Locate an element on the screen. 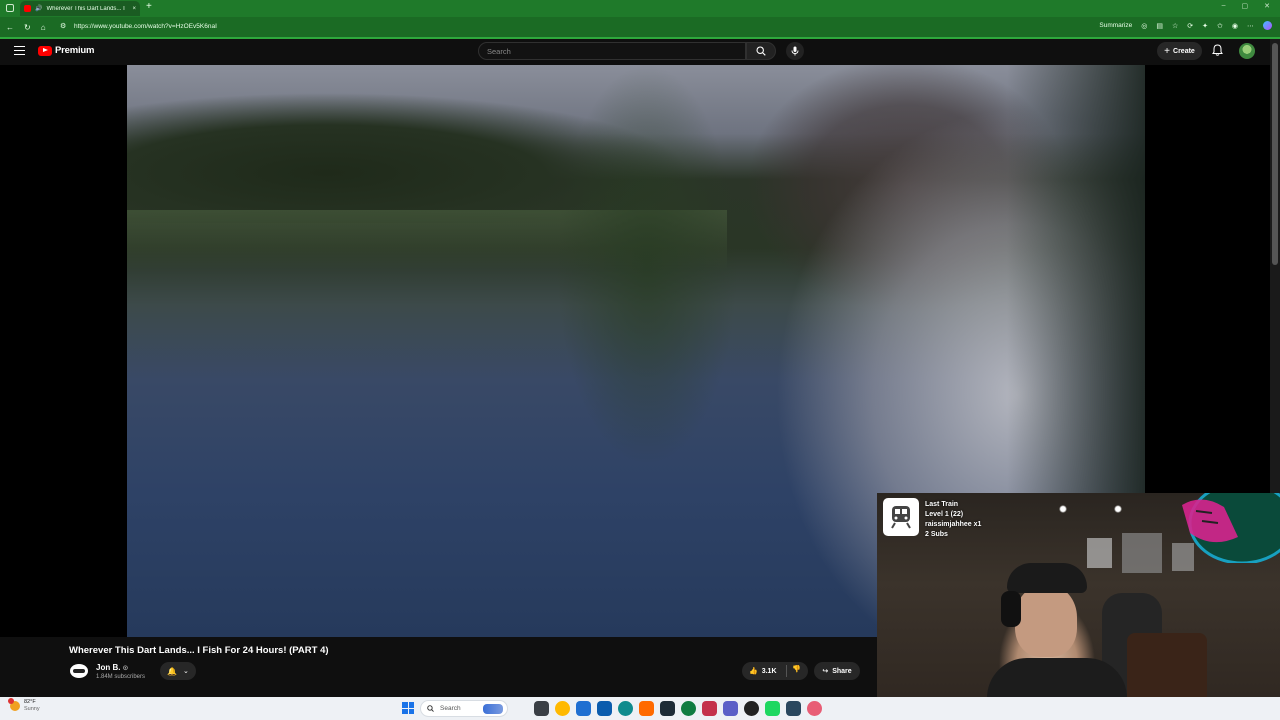 This screenshot has height=720, width=1280. dart-wheel-graphic is located at coordinates (1231, 528).